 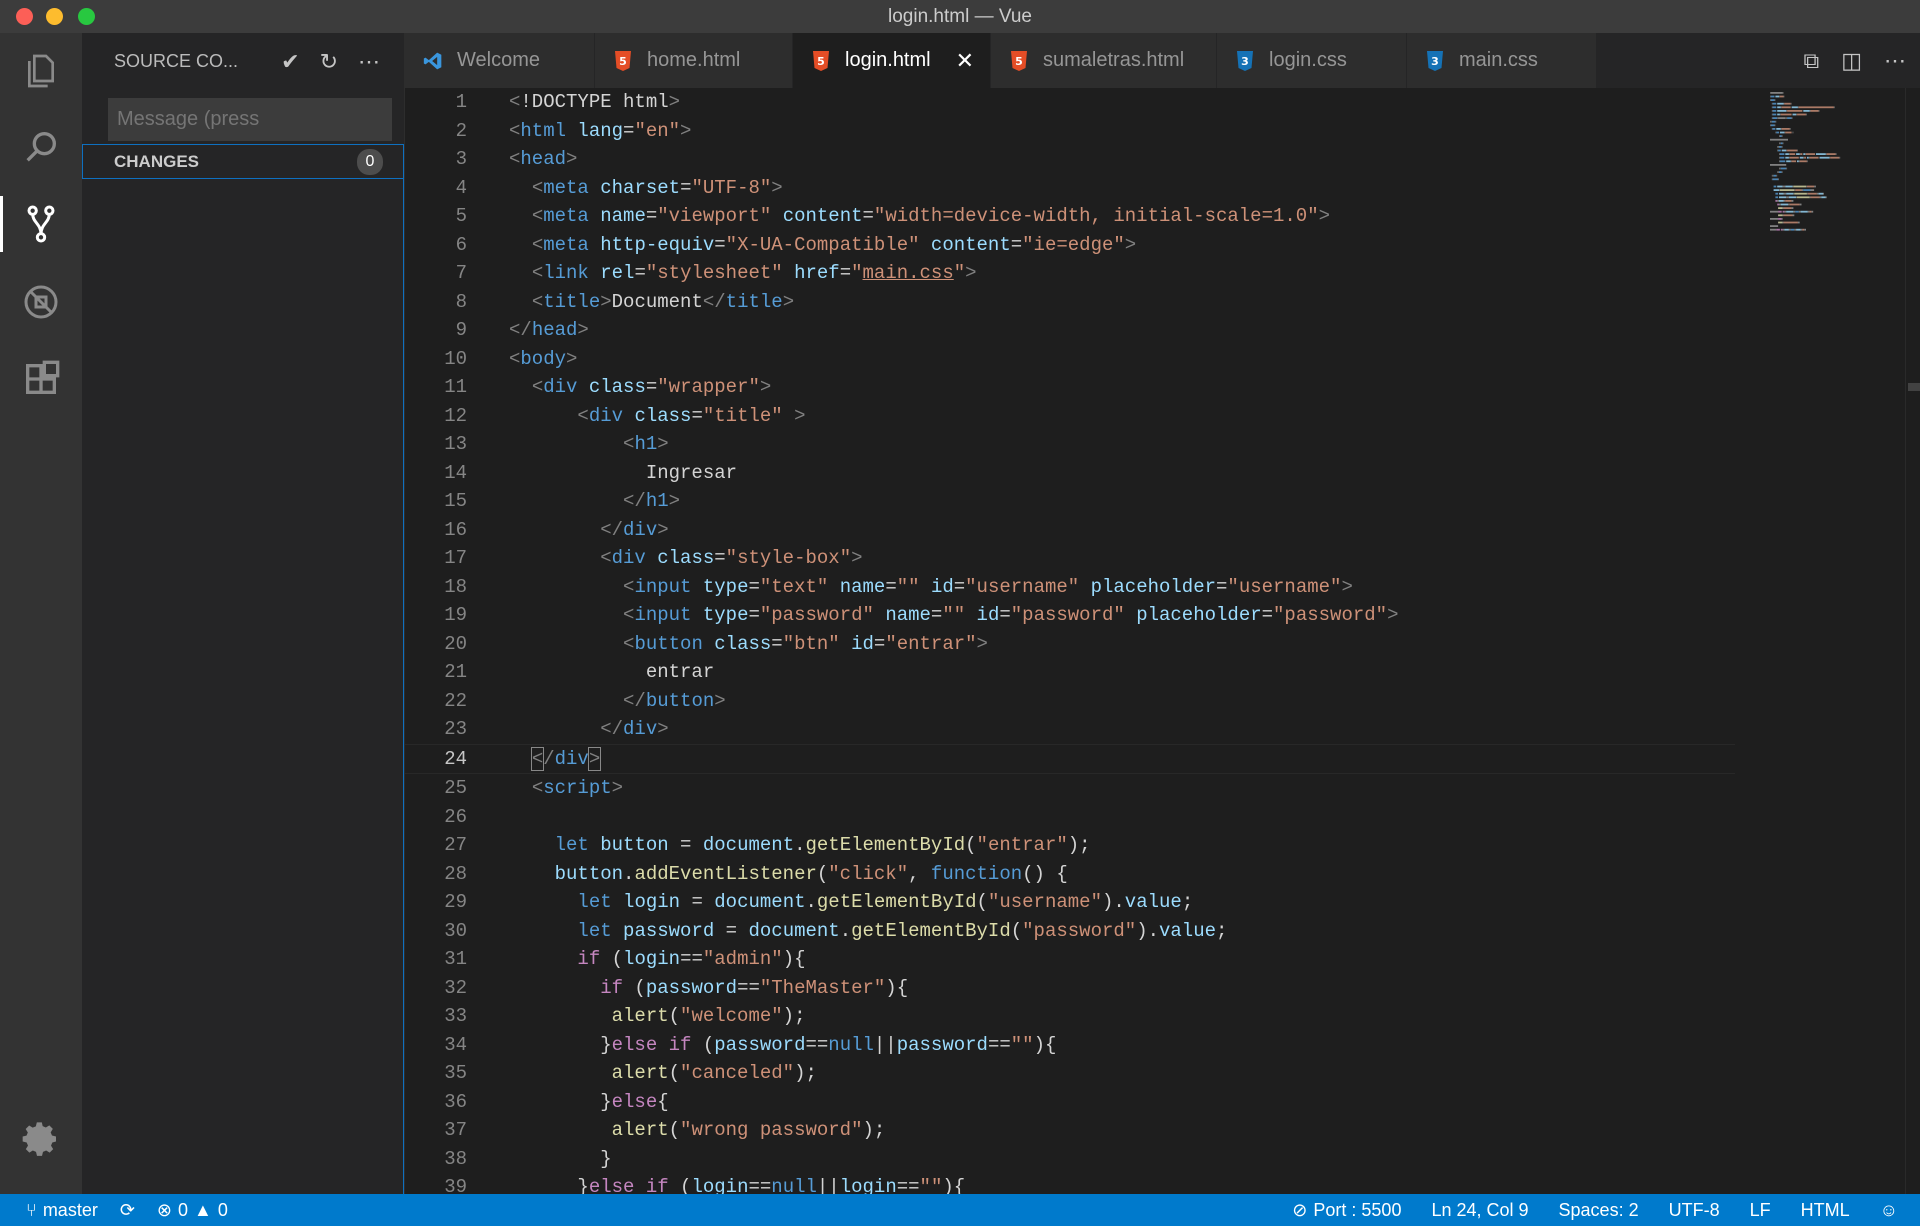 I want to click on more-editor-actions-icon: ⋯, so click(x=1895, y=61).